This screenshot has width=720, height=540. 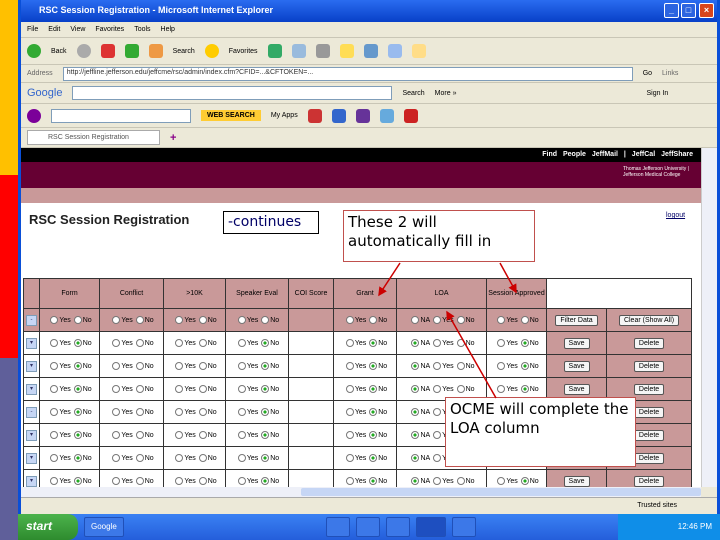 What do you see at coordinates (389, 279) in the screenshot?
I see `arrow-grant` at bounding box center [389, 279].